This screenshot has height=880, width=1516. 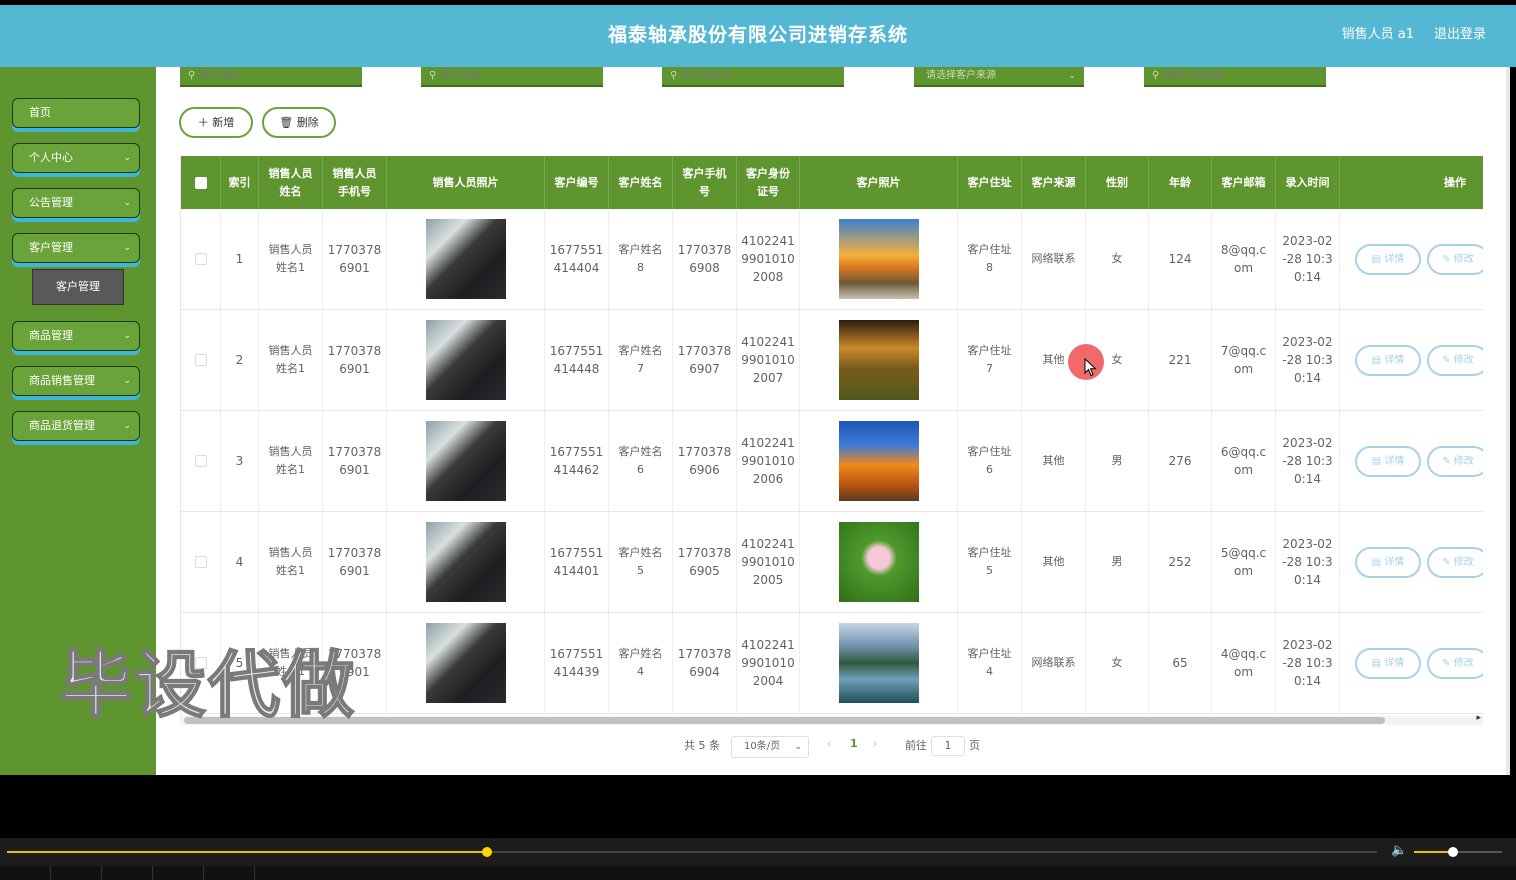 I want to click on cell-time: 2023-02 -28 10:3 0:14, so click(x=1308, y=461).